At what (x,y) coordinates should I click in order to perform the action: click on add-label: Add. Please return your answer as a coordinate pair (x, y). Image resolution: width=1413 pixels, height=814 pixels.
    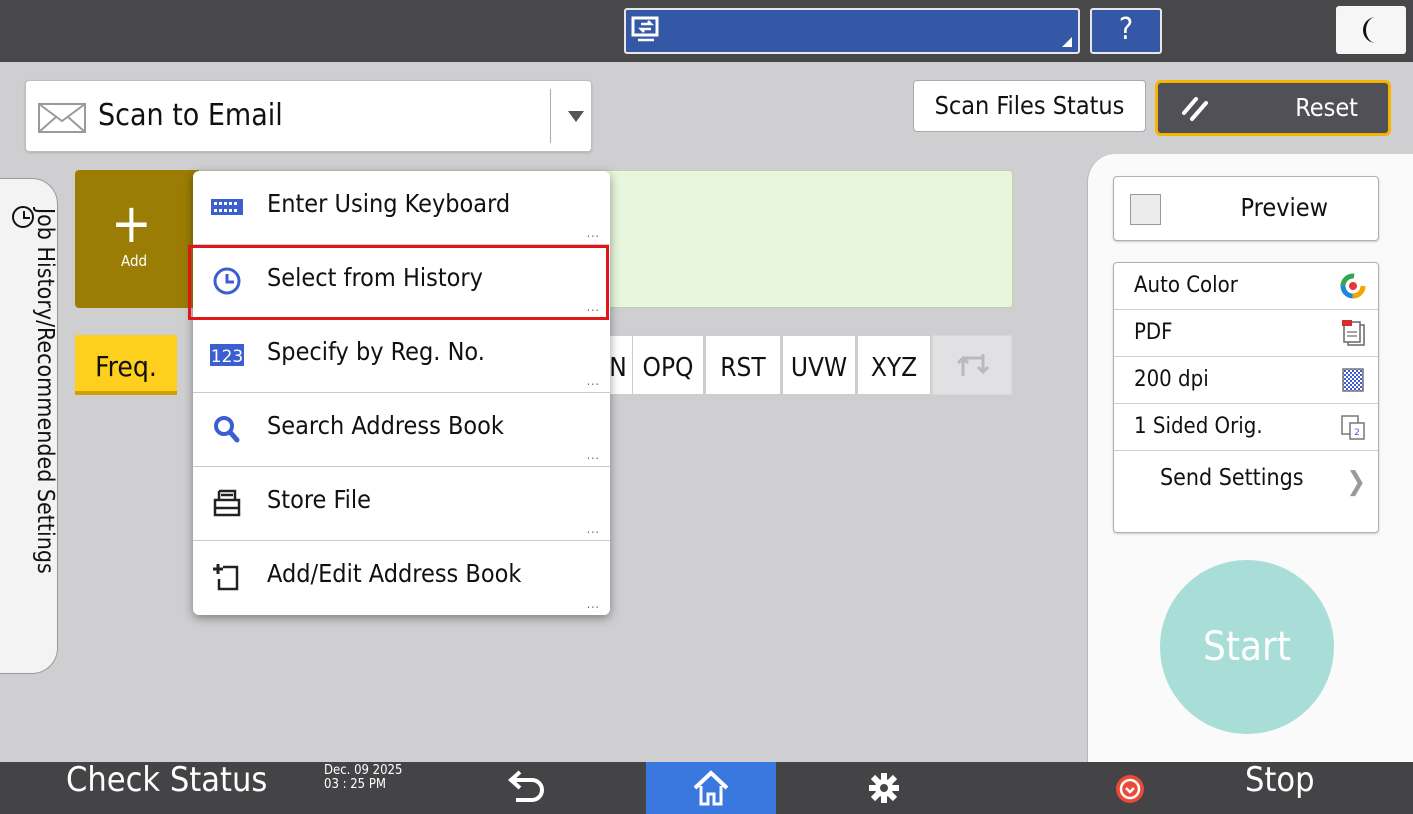
    Looking at the image, I should click on (134, 261).